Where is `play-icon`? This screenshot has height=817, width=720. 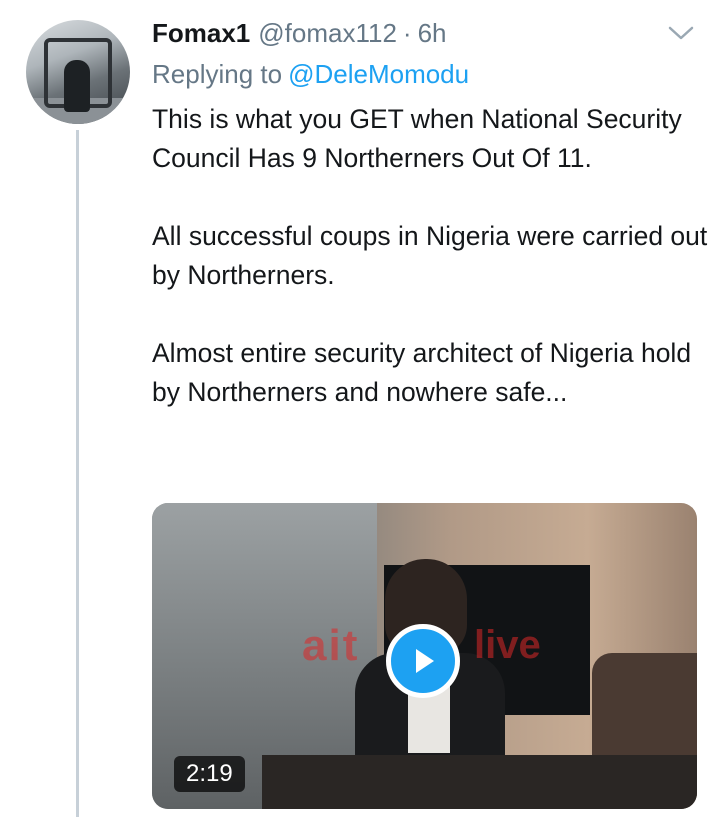 play-icon is located at coordinates (425, 661).